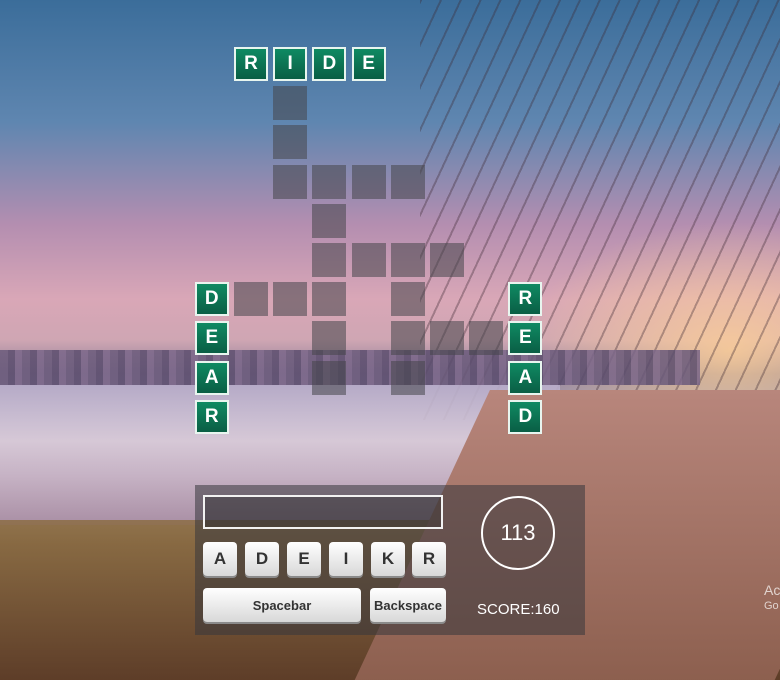  What do you see at coordinates (220, 559) in the screenshot?
I see `letter-button-a: A` at bounding box center [220, 559].